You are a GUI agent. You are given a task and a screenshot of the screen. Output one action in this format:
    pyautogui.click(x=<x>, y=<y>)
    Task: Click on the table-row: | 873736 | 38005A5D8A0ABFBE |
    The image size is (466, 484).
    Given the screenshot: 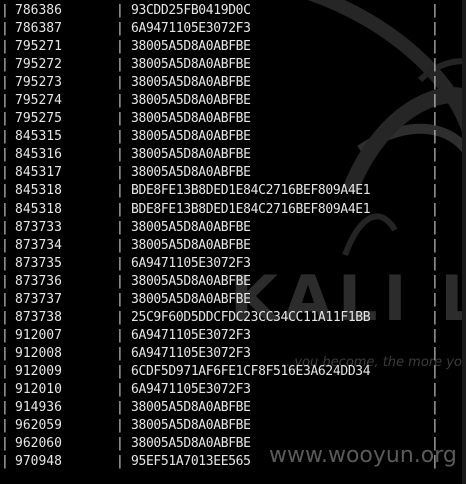 What is the action you would take?
    pyautogui.click(x=233, y=282)
    